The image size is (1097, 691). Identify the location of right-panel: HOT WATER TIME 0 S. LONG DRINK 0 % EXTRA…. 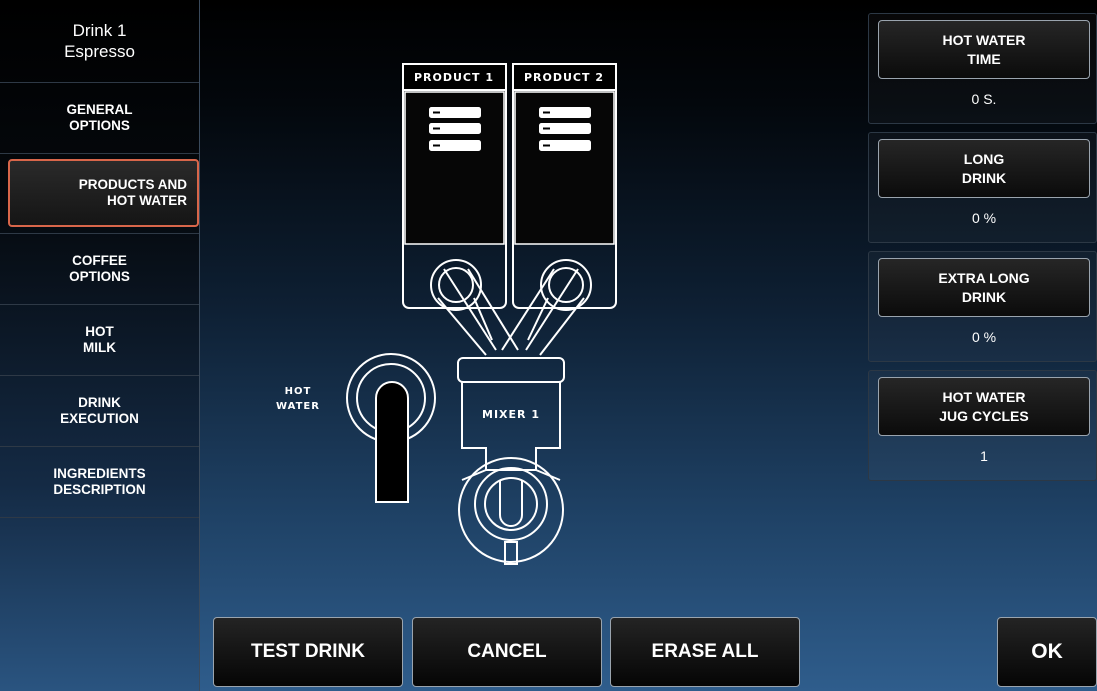
(982, 251).